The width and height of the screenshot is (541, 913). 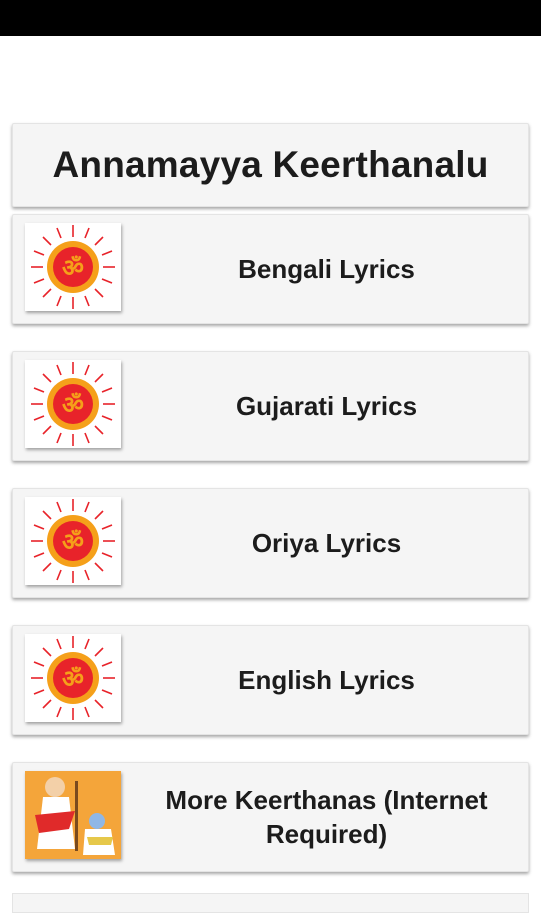 What do you see at coordinates (326, 817) in the screenshot?
I see `menu-item-label: More Keerthanas (Internet Required)` at bounding box center [326, 817].